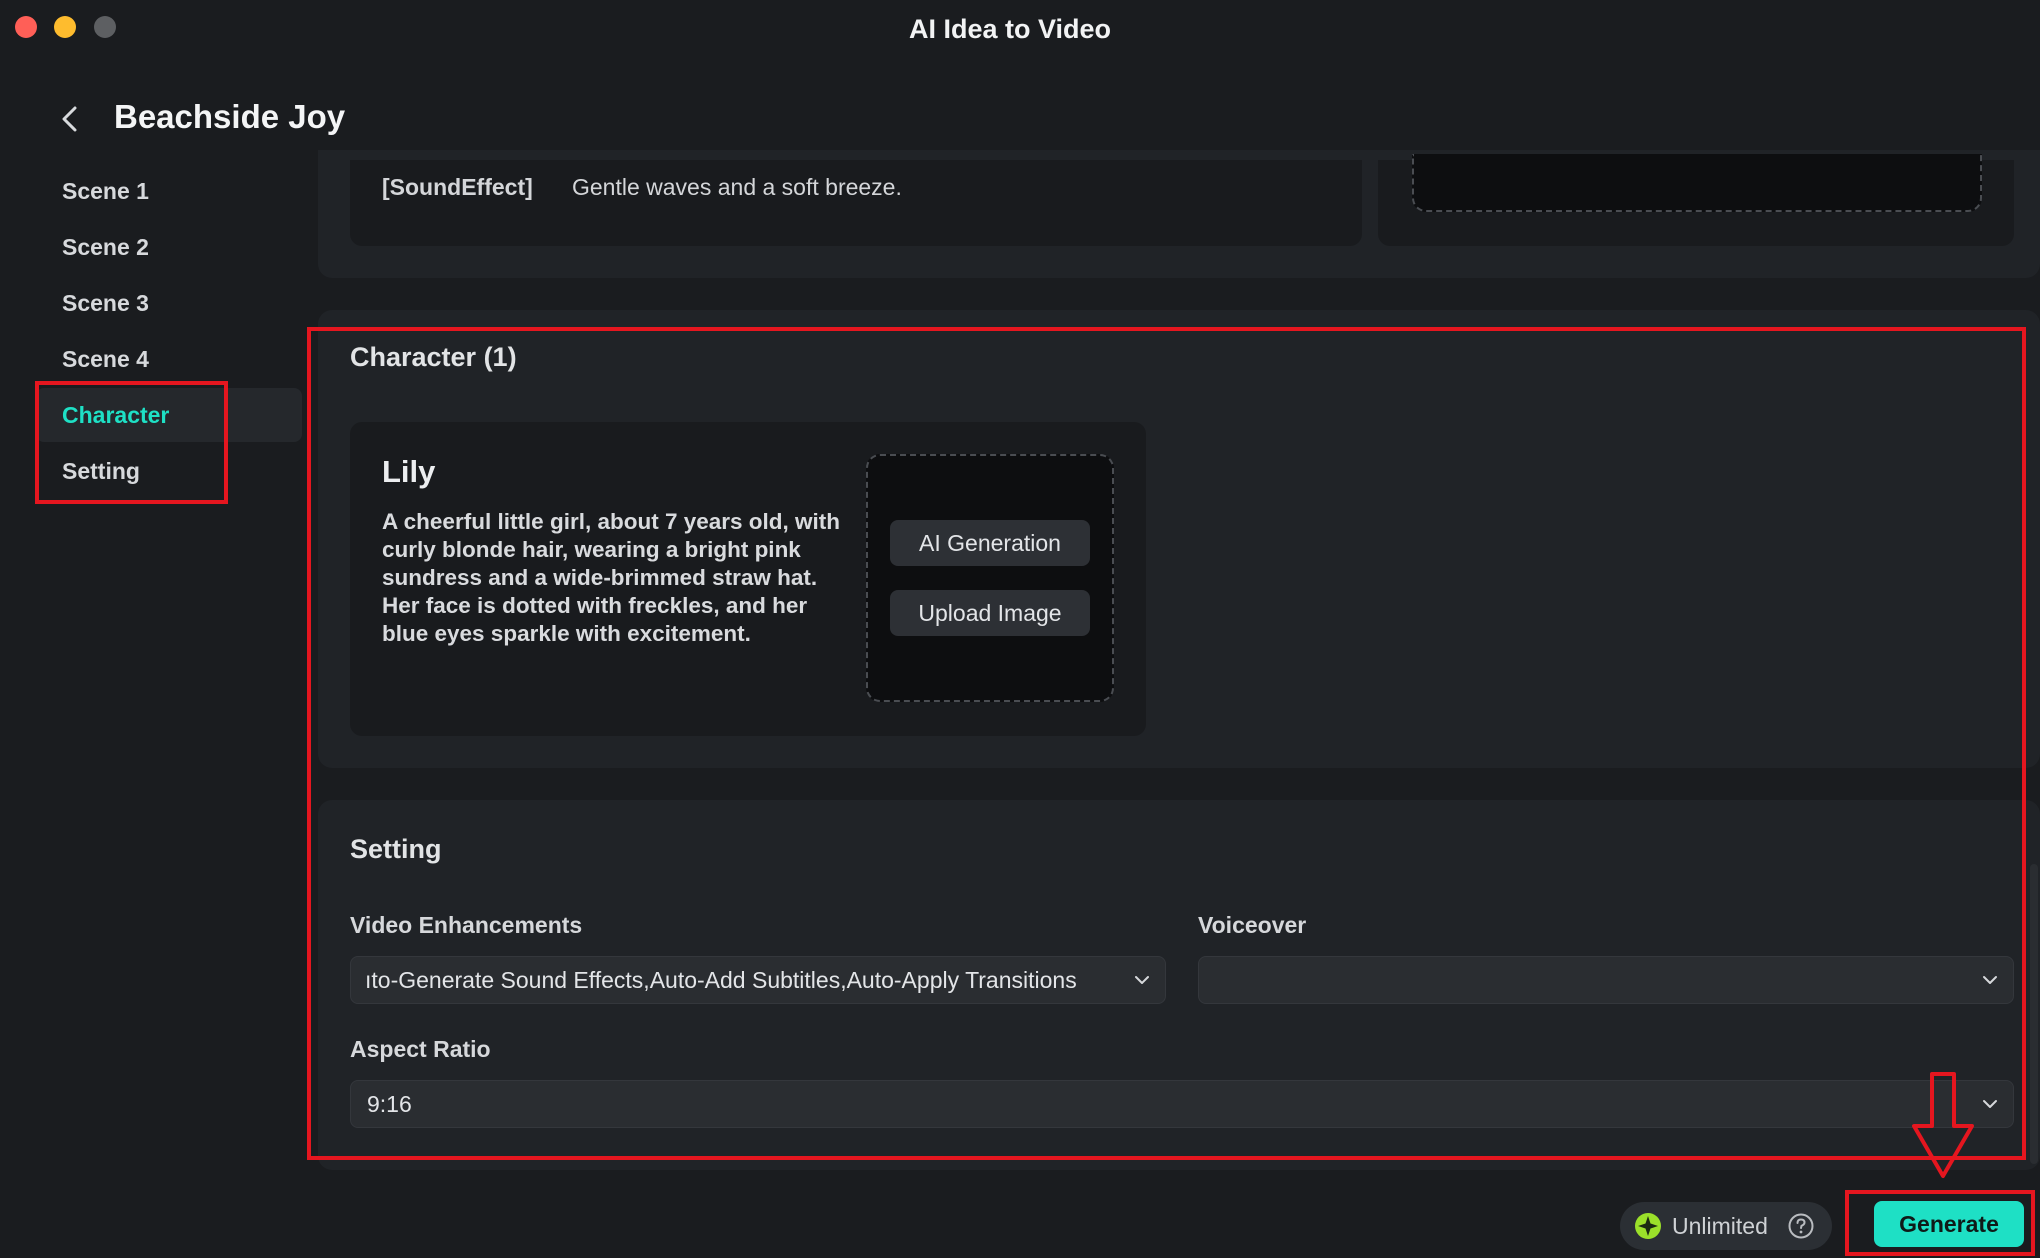 Image resolution: width=2040 pixels, height=1258 pixels. What do you see at coordinates (71, 119) in the screenshot?
I see `back-arrow-icon` at bounding box center [71, 119].